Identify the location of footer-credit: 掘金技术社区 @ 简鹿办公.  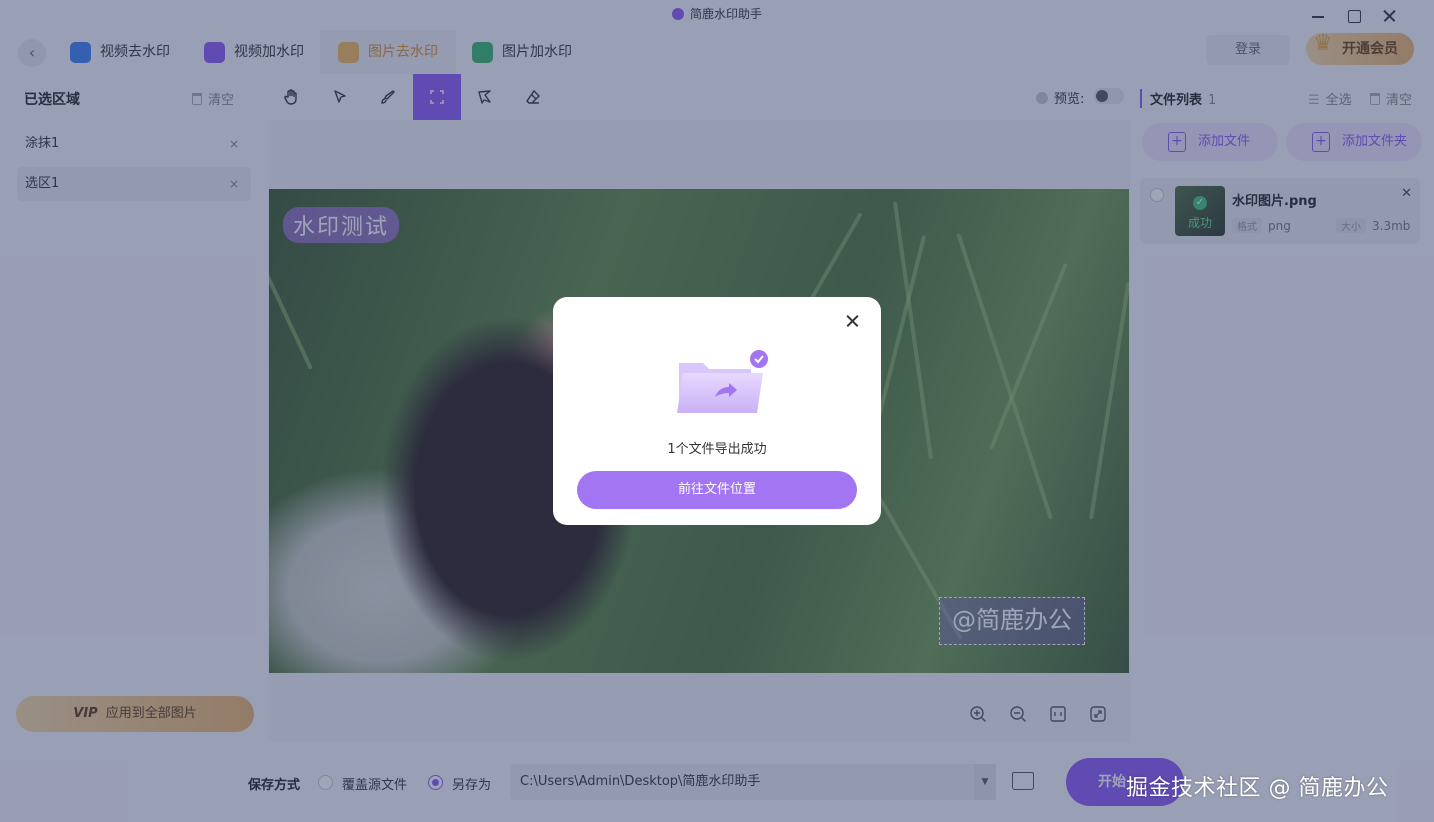
(1257, 788).